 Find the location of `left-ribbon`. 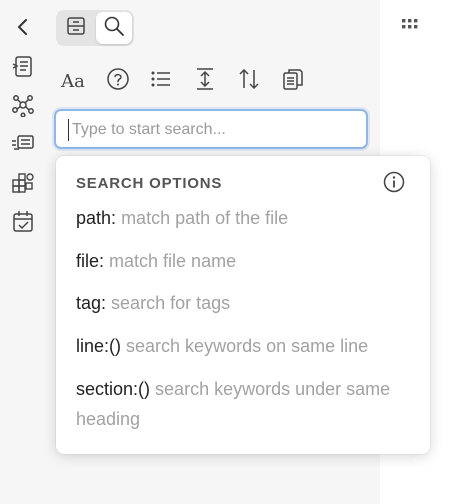

left-ribbon is located at coordinates (23, 252).